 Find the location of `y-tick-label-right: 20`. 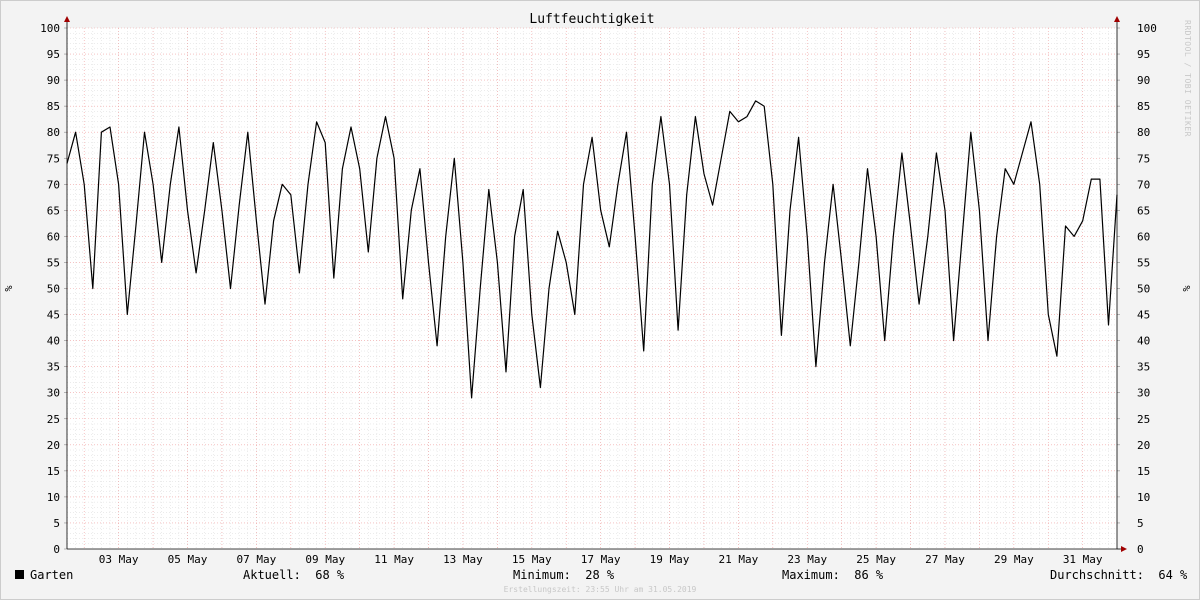

y-tick-label-right: 20 is located at coordinates (1143, 445).